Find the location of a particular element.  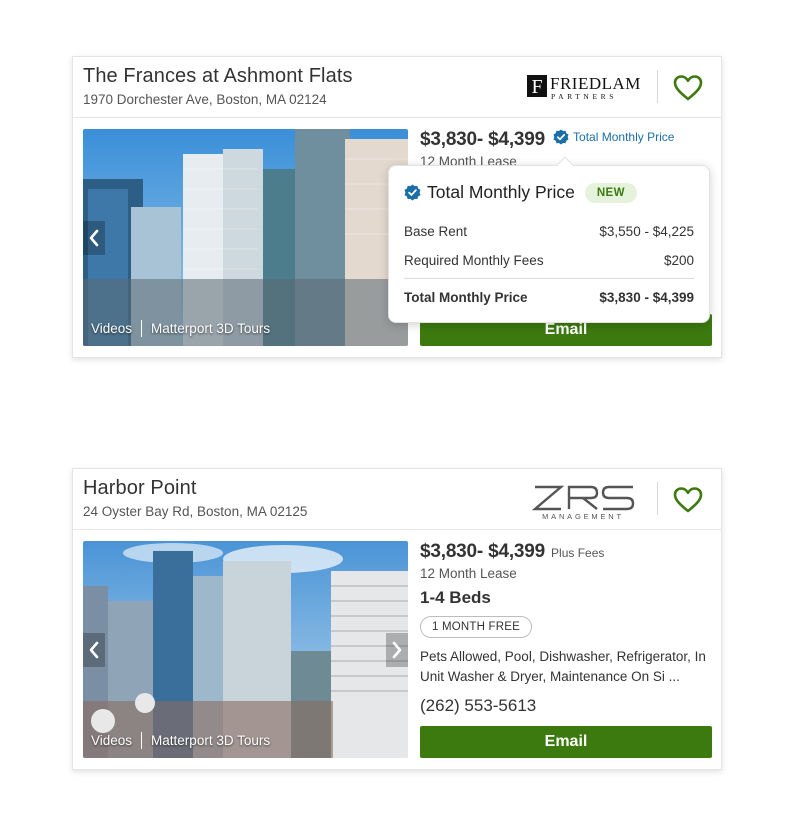

popover-title: Total Monthly Price NEW is located at coordinates (520, 192).